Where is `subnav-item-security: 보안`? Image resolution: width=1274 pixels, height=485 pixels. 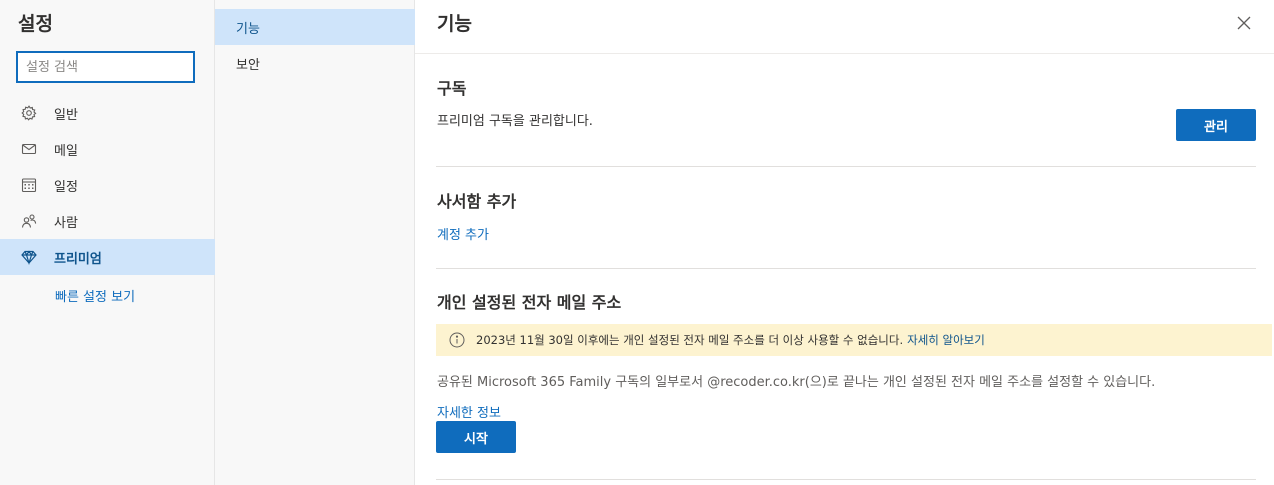 subnav-item-security: 보안 is located at coordinates (315, 63).